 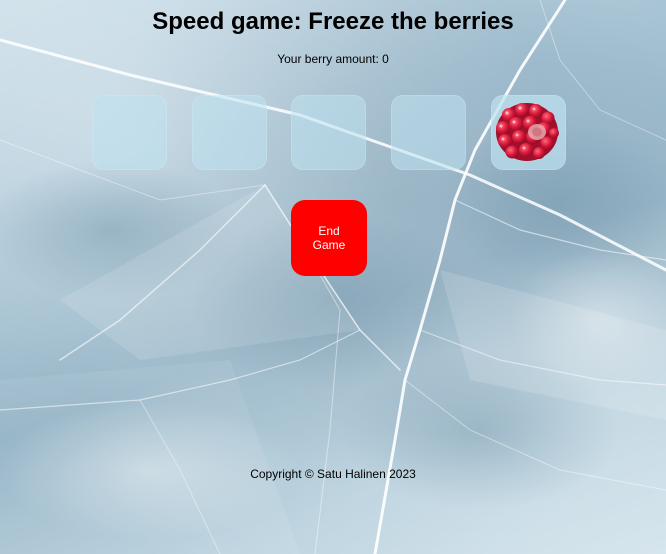 I want to click on end-game-button: End Game, so click(x=329, y=238).